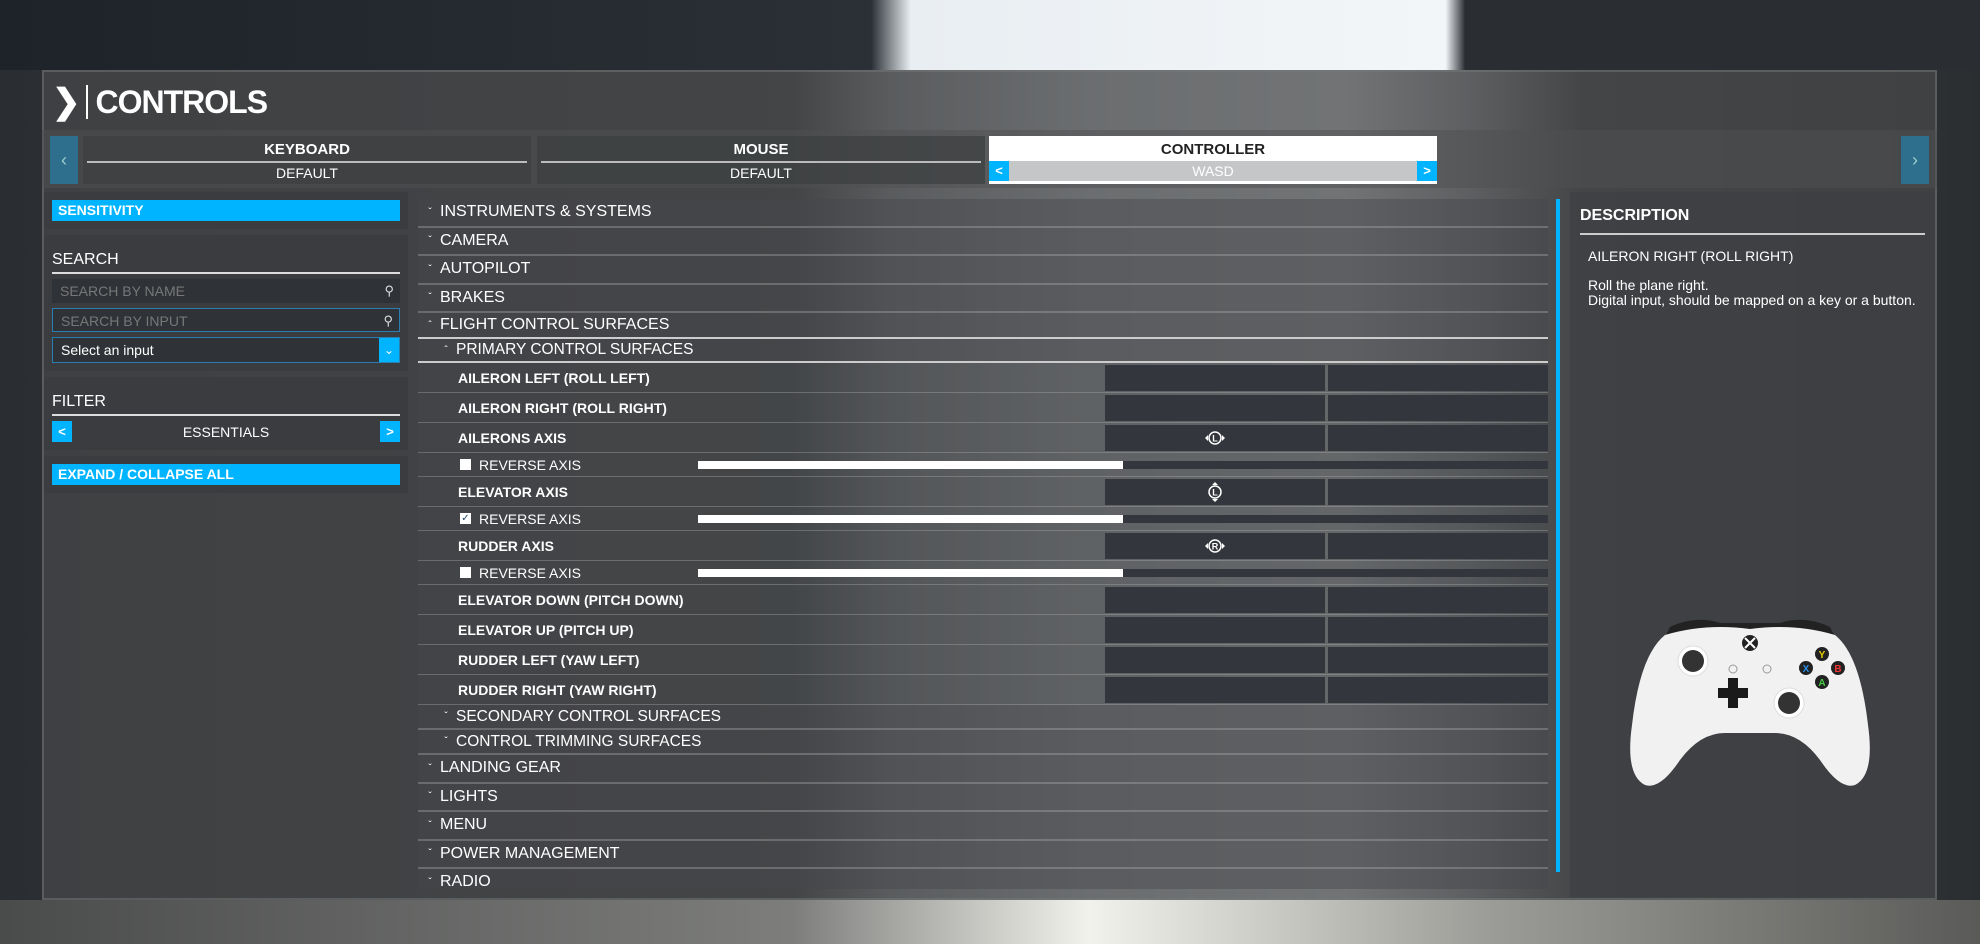 This screenshot has height=944, width=1980. I want to click on xbox-controller-image: Y X B A, so click(1750, 707).